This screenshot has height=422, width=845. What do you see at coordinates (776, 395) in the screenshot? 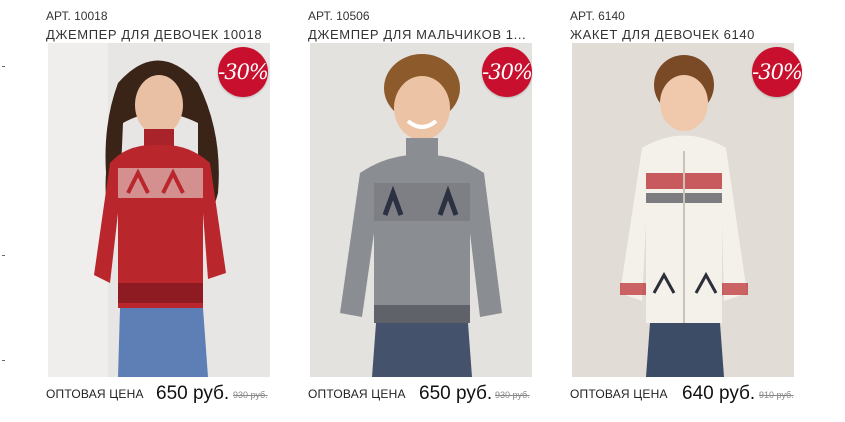
I see `price-old: 910 руб.` at bounding box center [776, 395].